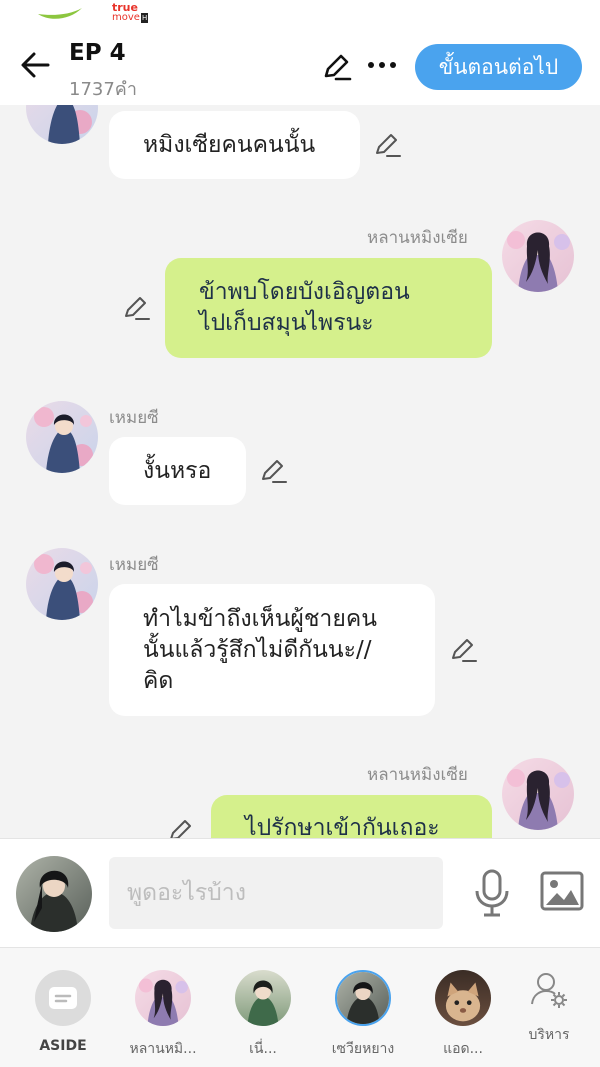  What do you see at coordinates (63, 1046) in the screenshot?
I see `character-label: ASIDE` at bounding box center [63, 1046].